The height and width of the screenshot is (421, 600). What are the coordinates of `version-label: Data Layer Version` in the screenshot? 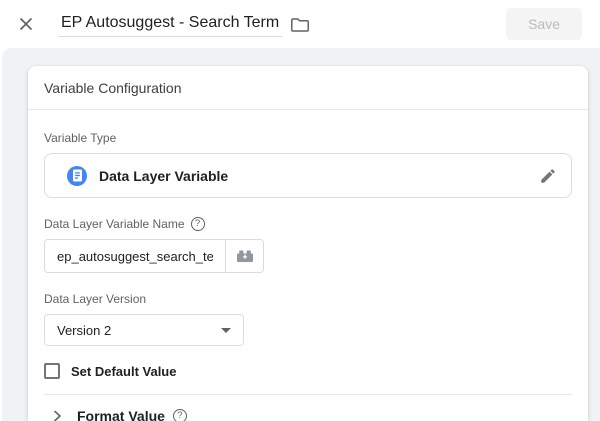 It's located at (308, 299).